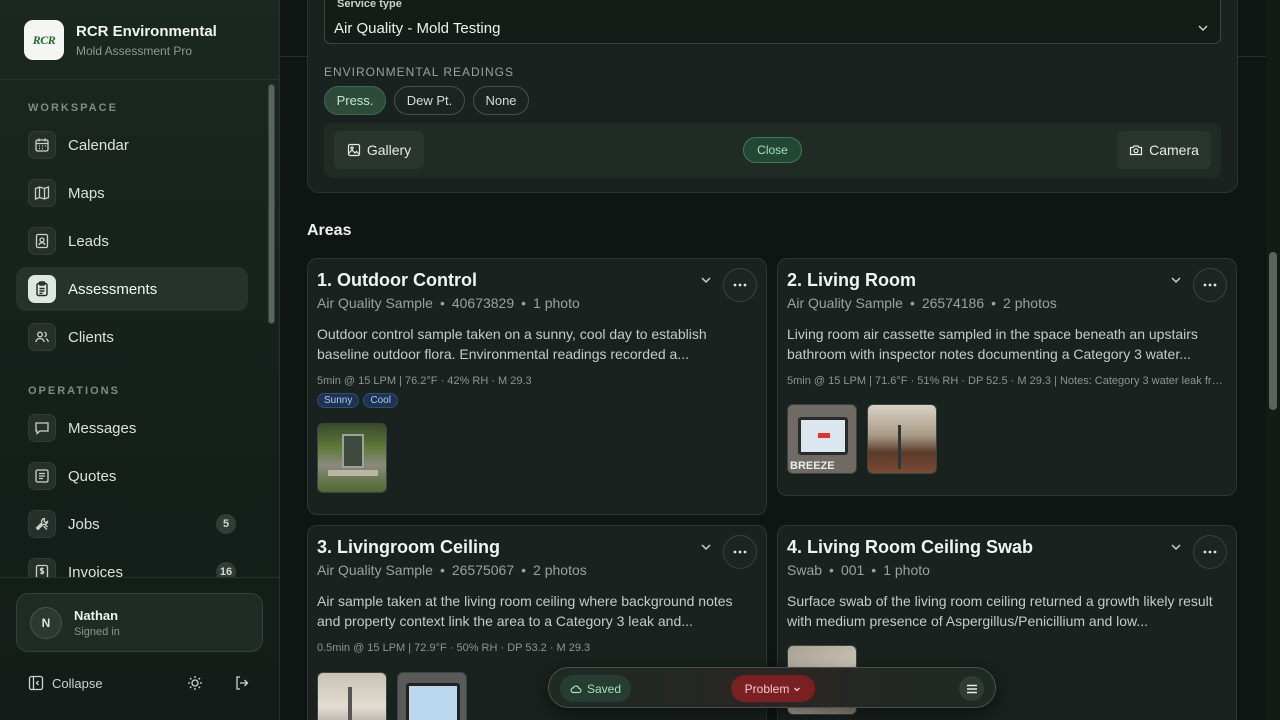  What do you see at coordinates (329, 230) in the screenshot?
I see `areas-heading: Areas` at bounding box center [329, 230].